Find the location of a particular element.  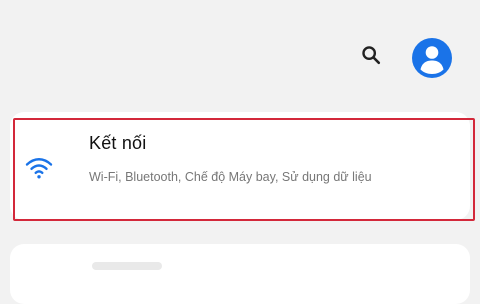

account-button is located at coordinates (432, 58).